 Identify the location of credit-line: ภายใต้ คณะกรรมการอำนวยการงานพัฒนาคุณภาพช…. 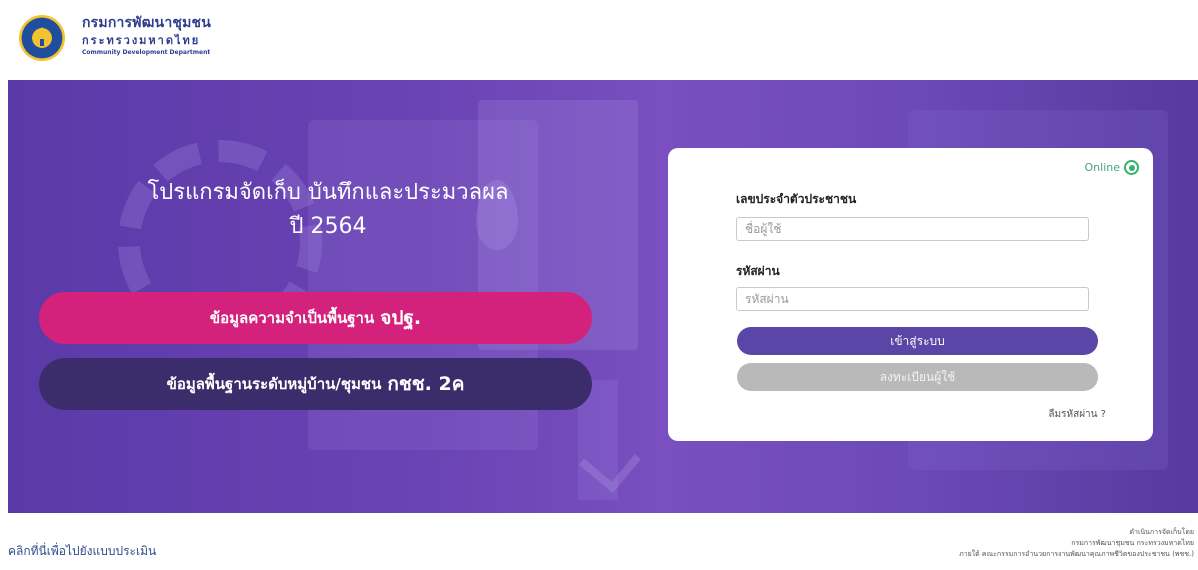
(1076, 554).